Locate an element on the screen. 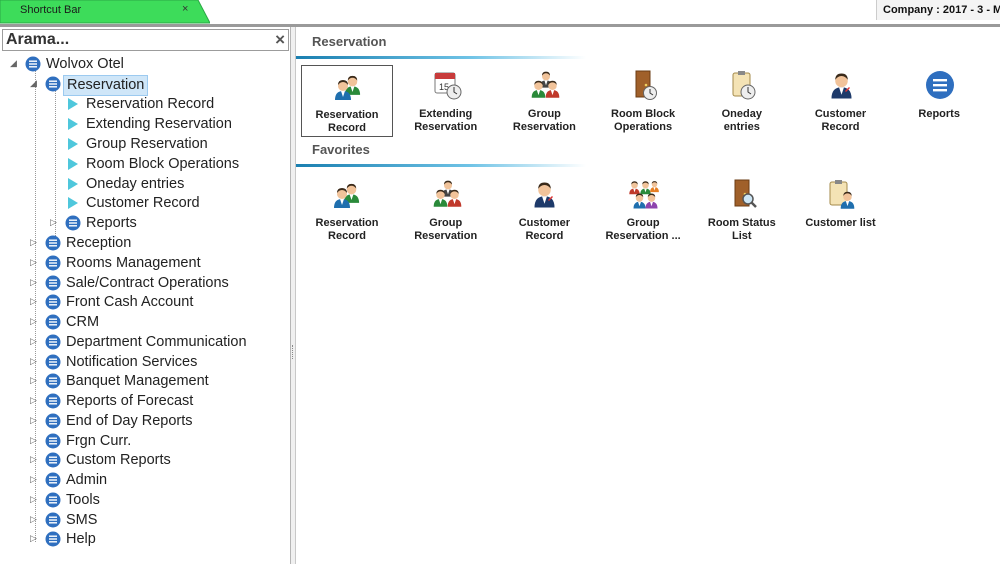 This screenshot has width=1000, height=564. tree-node-label: Frgn Curr. is located at coordinates (99, 440).